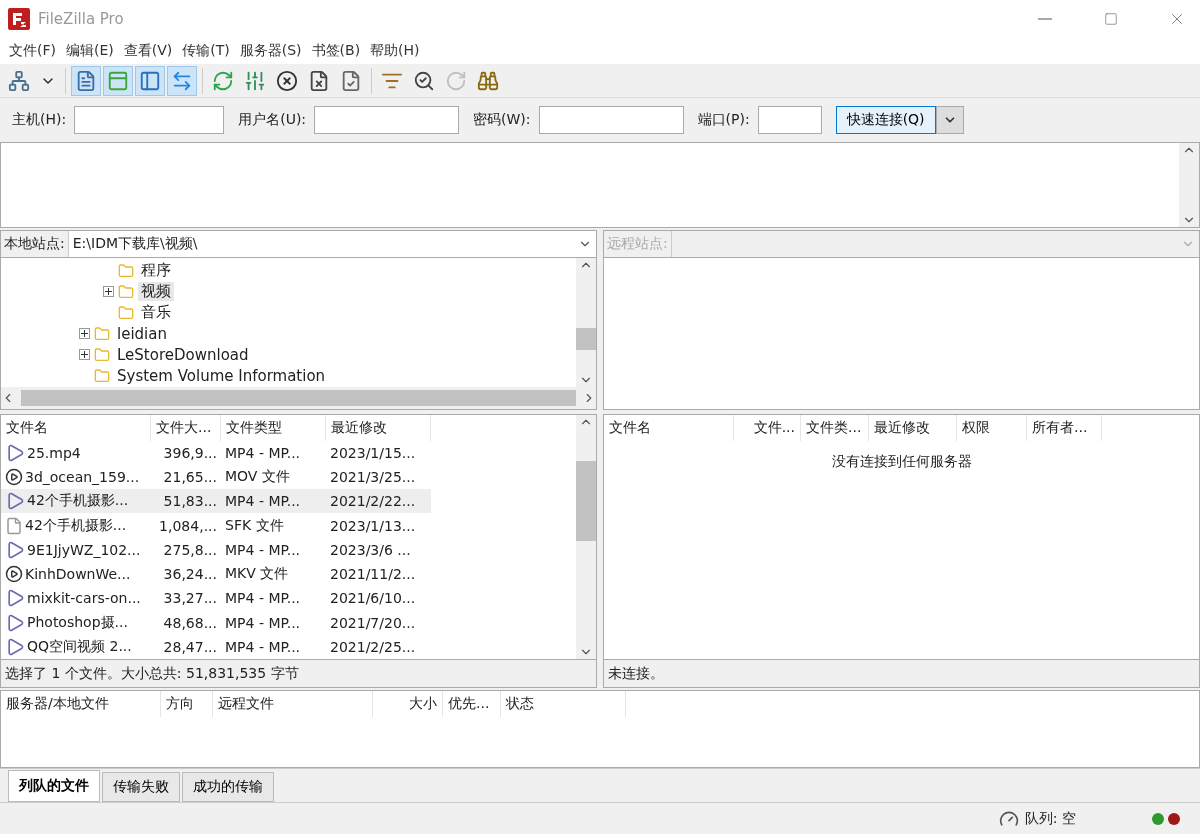 The height and width of the screenshot is (834, 1200). Describe the element at coordinates (81, 704) in the screenshot. I see `column-header: 服务器/本地文件` at that location.